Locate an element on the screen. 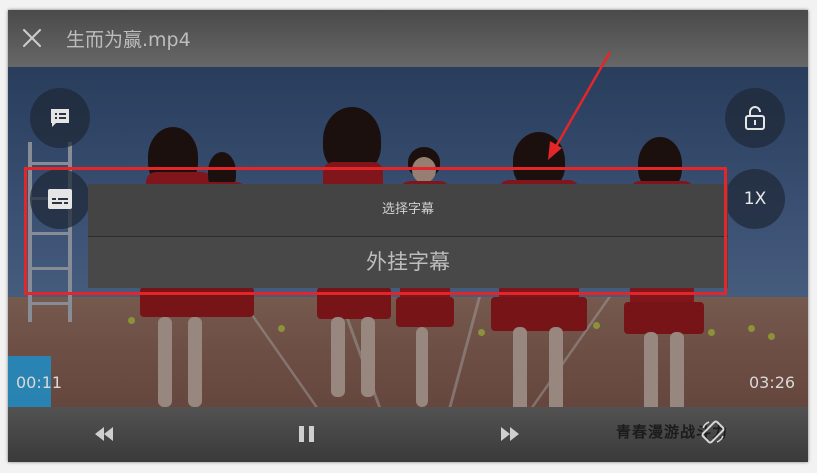  current-time: 00:11 is located at coordinates (39, 382).